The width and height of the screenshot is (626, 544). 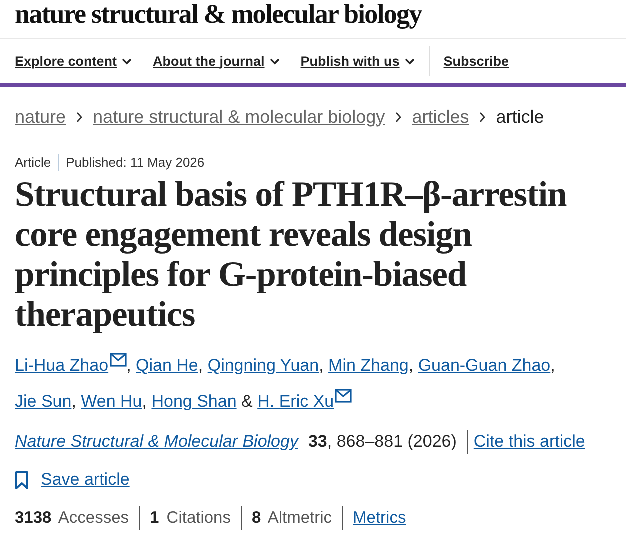 I want to click on author-link: Hong Shan, so click(x=194, y=401).